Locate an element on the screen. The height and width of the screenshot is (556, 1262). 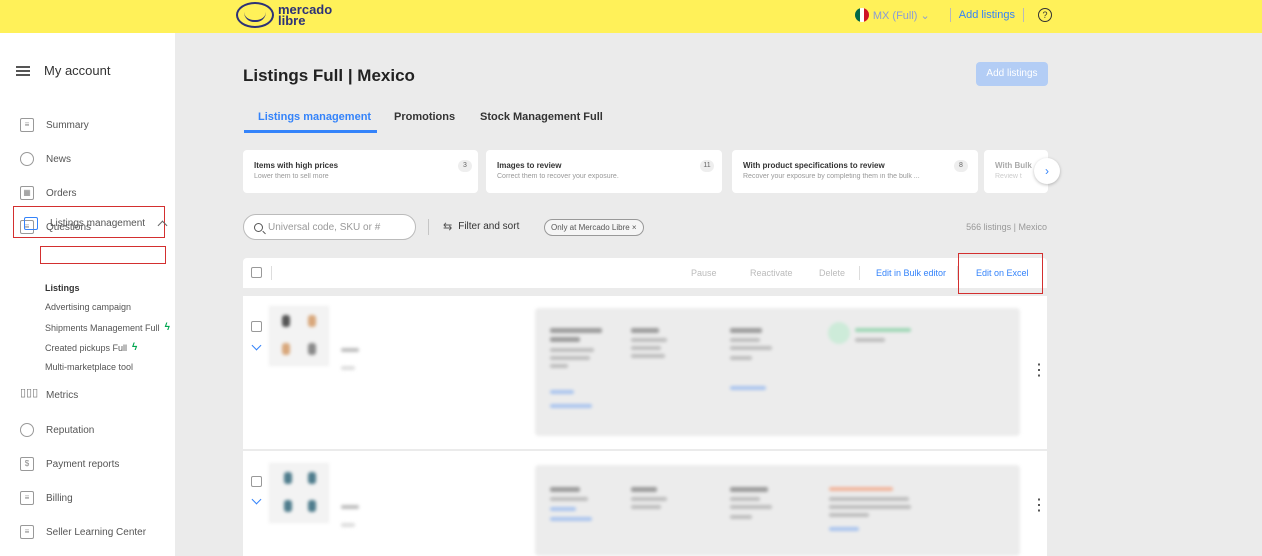
search-icon is located at coordinates (258, 227).